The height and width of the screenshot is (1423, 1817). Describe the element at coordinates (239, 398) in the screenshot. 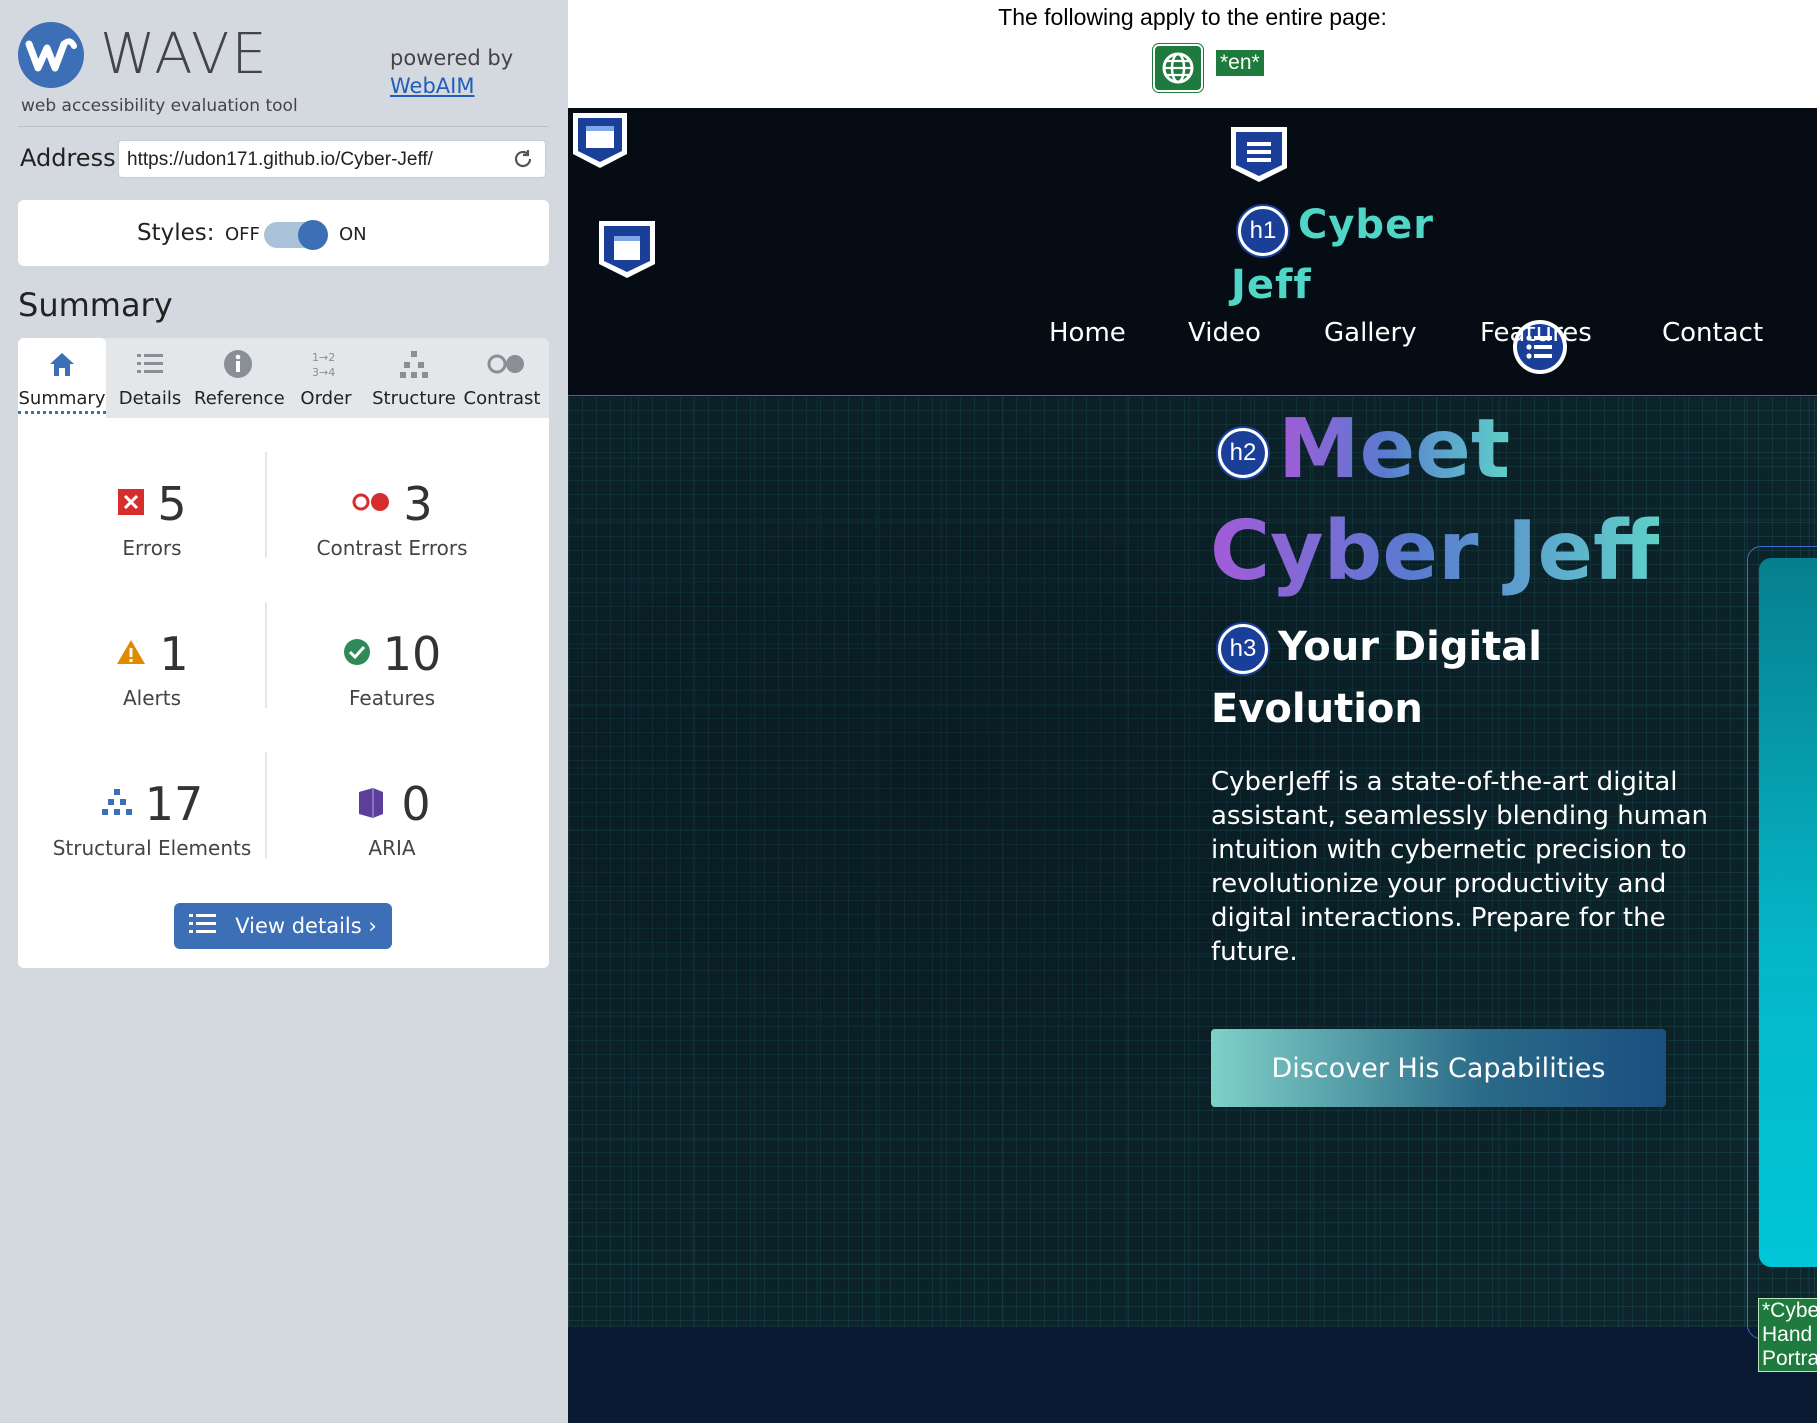

I see `tab-label: Reference` at that location.